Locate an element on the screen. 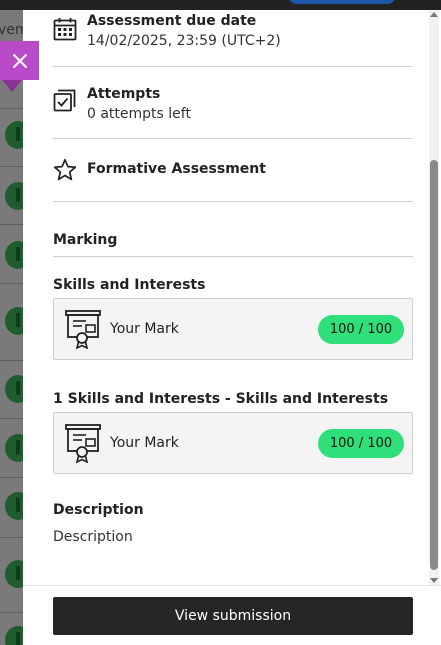  due-date-value: 14/02/2025, 23:59 (UTC+2) is located at coordinates (184, 41).